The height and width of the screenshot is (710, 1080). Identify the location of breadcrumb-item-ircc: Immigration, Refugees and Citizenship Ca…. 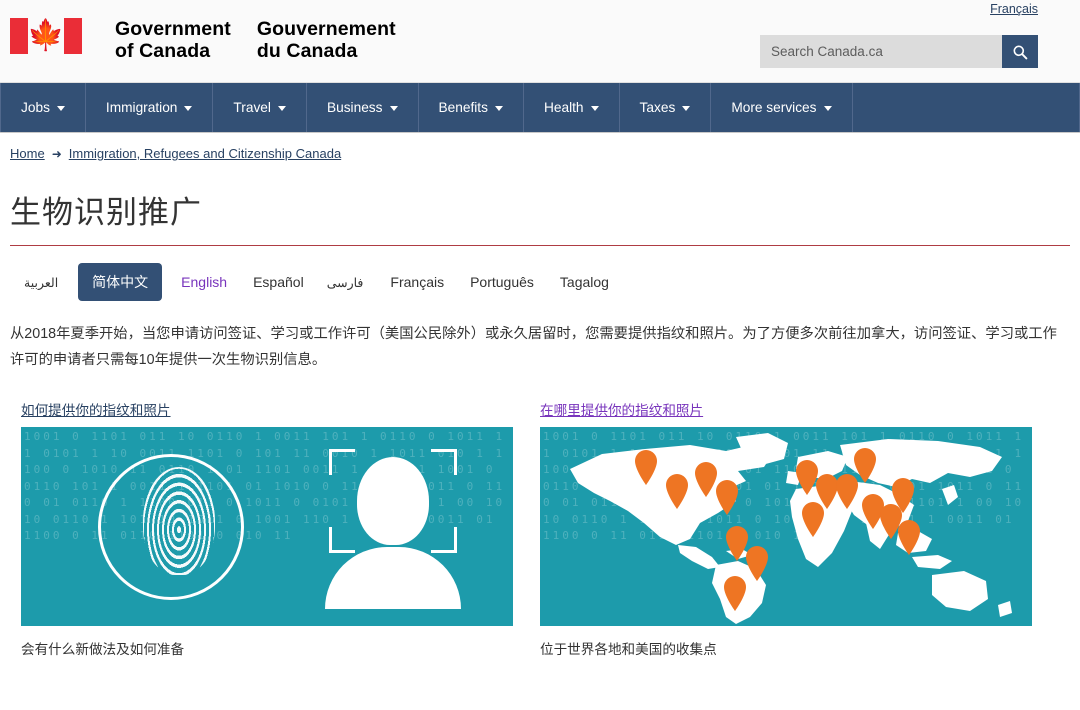
(205, 153).